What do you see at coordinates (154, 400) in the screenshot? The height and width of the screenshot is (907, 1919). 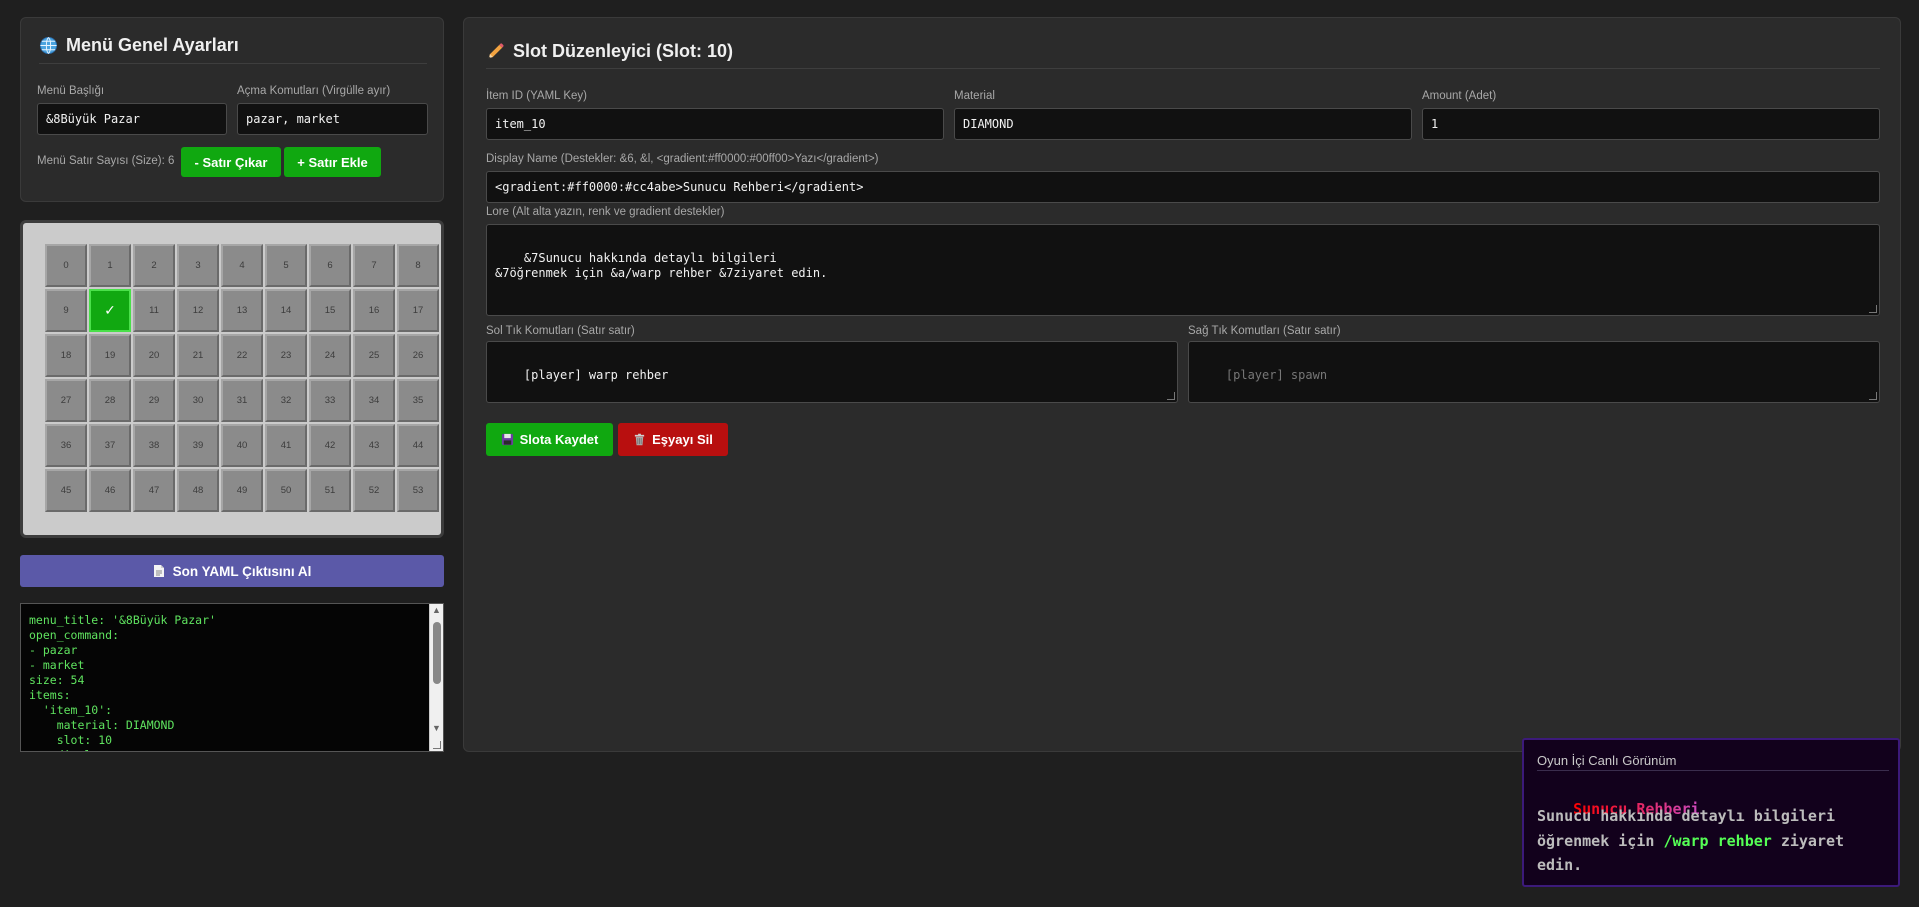 I see `inventory-slot: 29` at bounding box center [154, 400].